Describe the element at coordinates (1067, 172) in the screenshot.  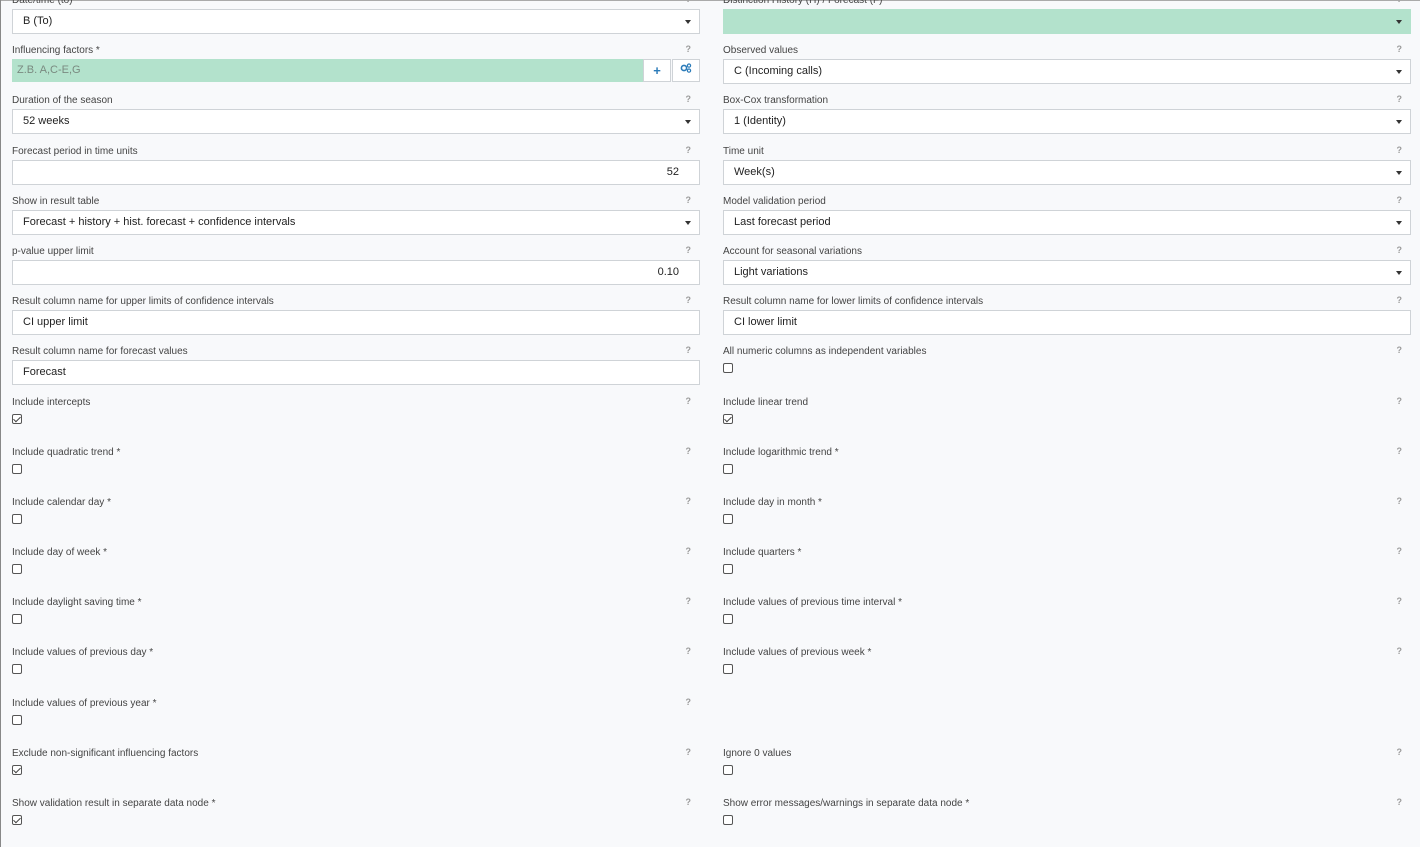
I see `time-unit-select: Week(s)` at that location.